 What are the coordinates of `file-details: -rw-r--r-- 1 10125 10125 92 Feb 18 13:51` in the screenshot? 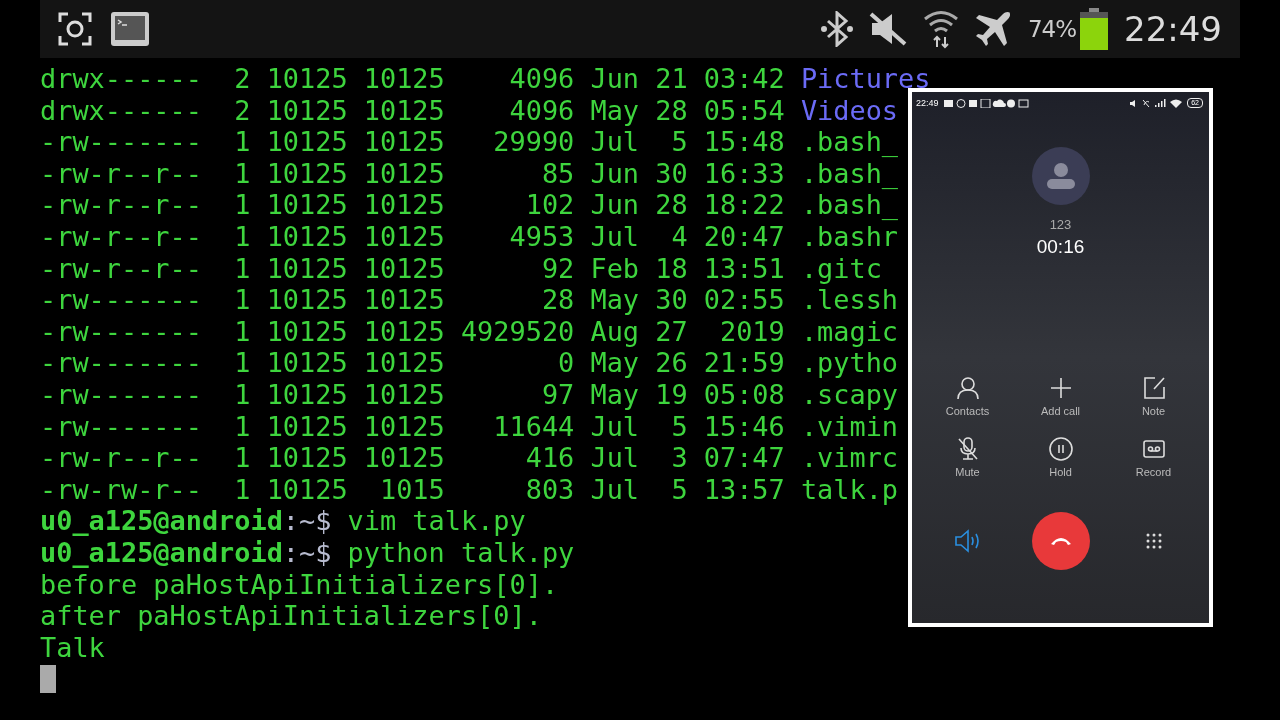 It's located at (412, 268).